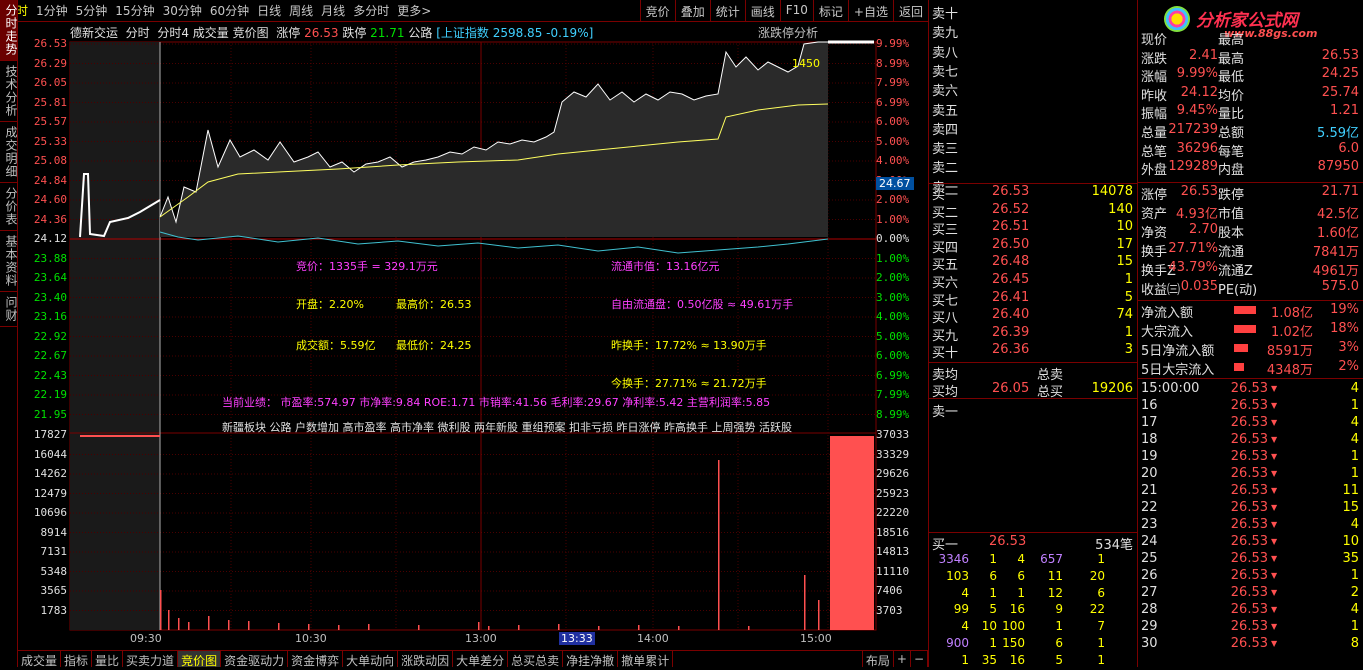 The image size is (1363, 670). Describe the element at coordinates (414, 10) in the screenshot. I see `period-tab-10: 更多>` at that location.